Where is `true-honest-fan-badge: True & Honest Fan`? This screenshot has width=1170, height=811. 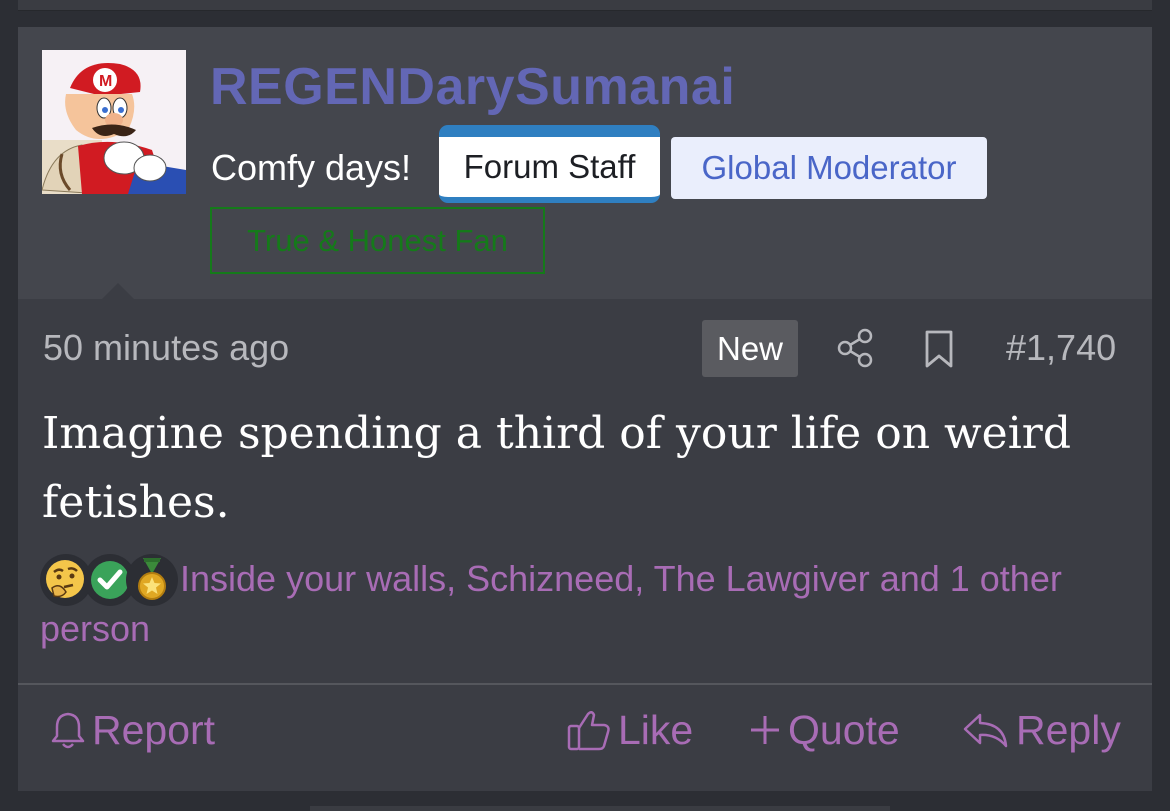
true-honest-fan-badge: True & Honest Fan is located at coordinates (377, 240).